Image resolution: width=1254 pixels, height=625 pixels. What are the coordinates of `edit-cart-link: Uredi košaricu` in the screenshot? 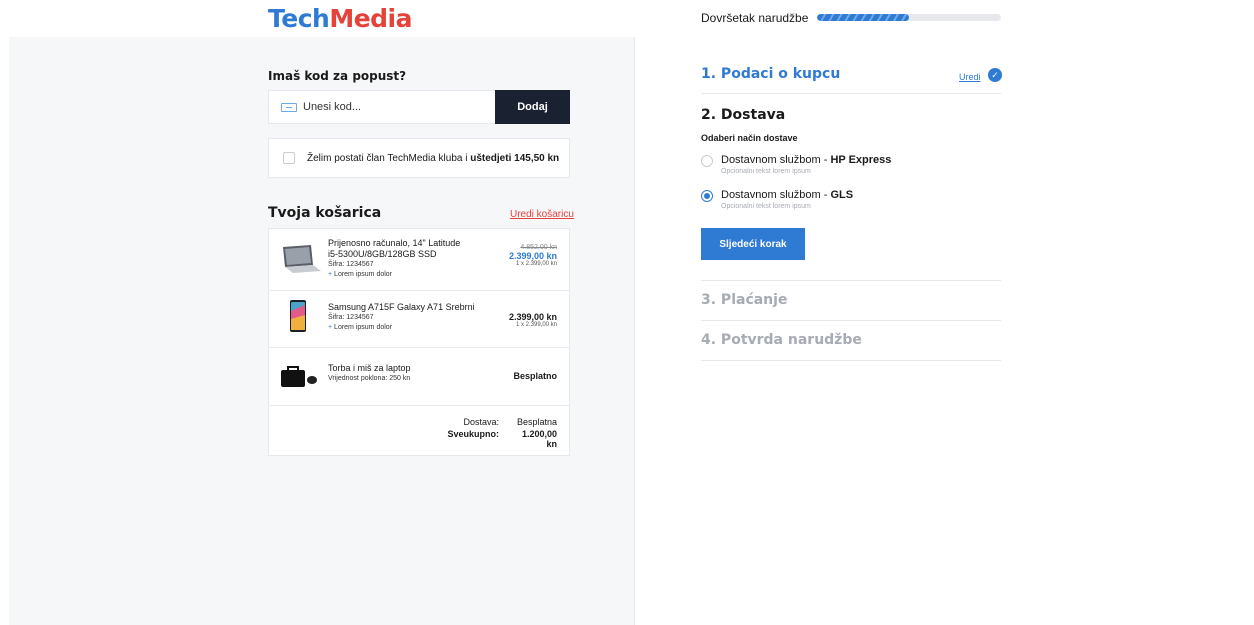 It's located at (542, 214).